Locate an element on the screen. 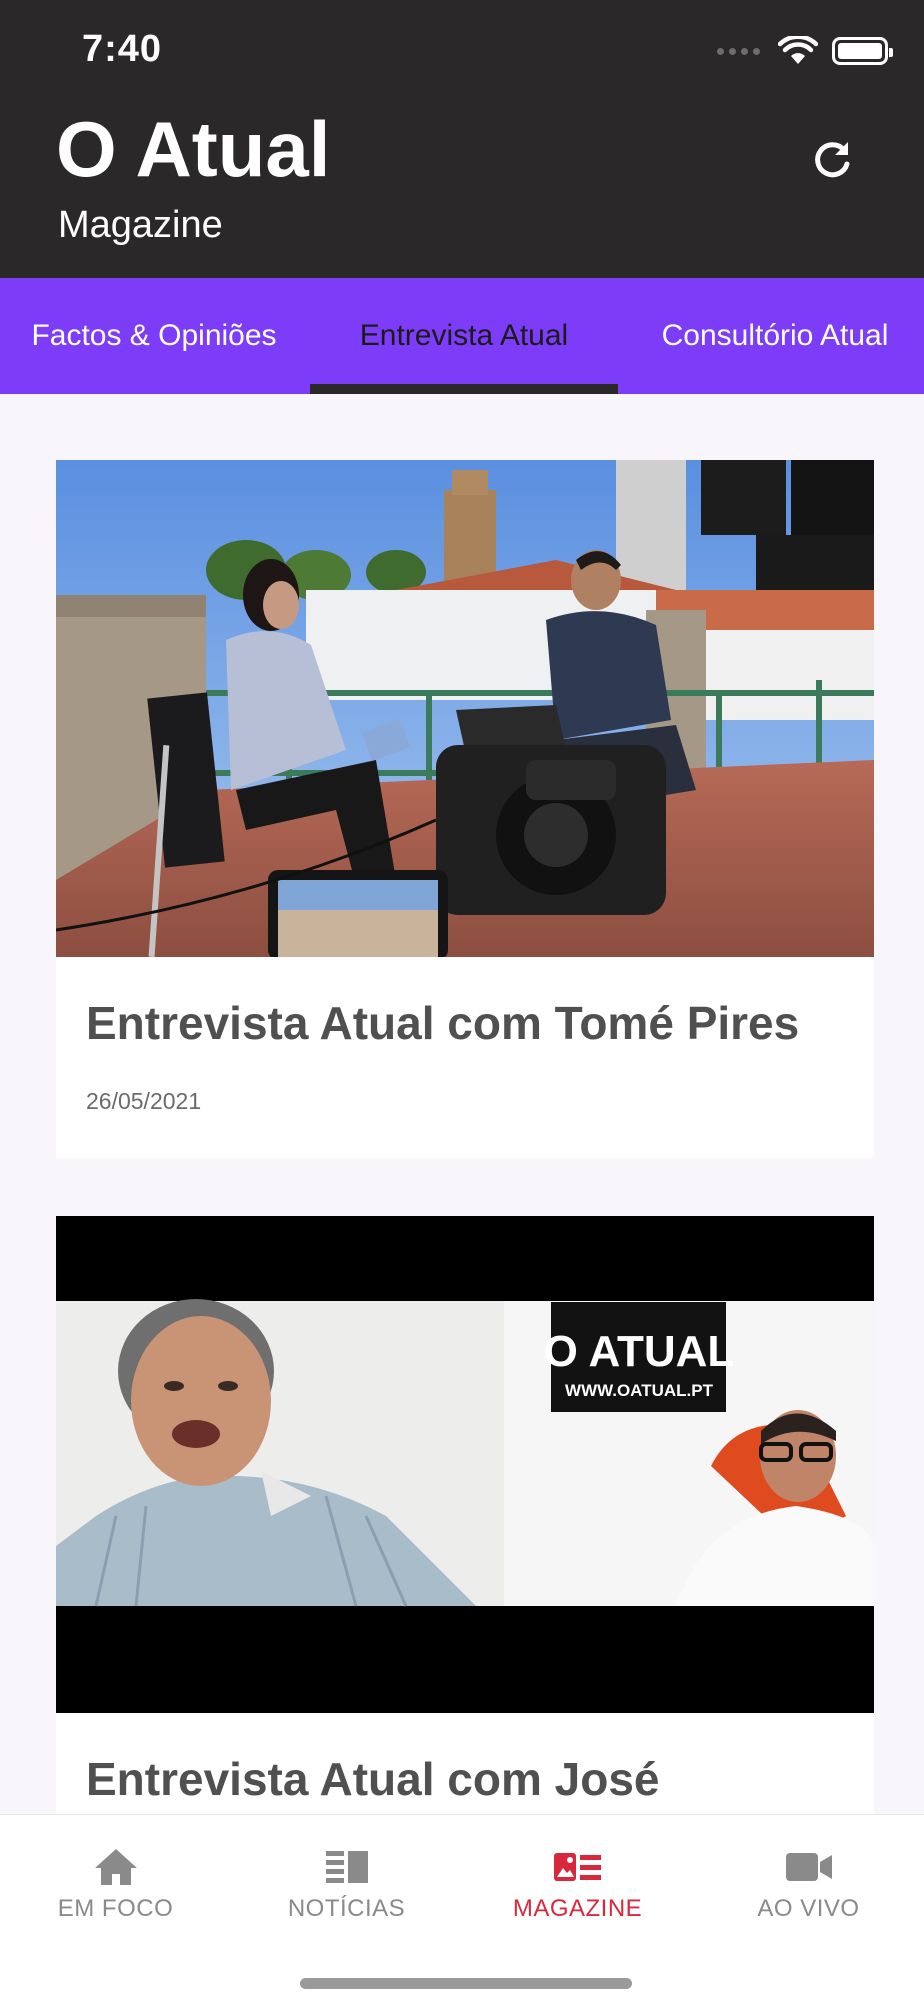 Image resolution: width=924 pixels, height=2000 pixels. status-time: 7:40 is located at coordinates (122, 49).